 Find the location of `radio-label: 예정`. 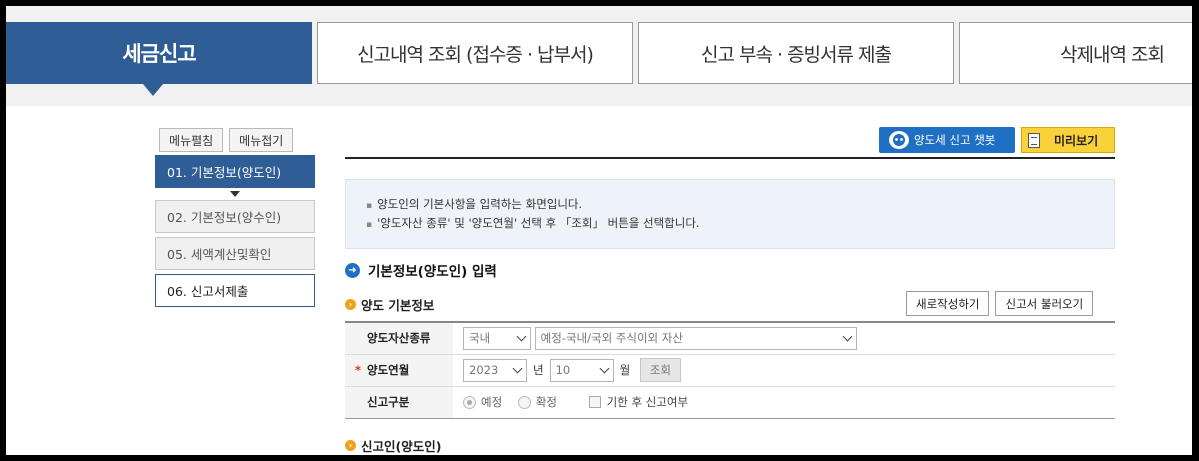

radio-label: 예정 is located at coordinates (492, 402).